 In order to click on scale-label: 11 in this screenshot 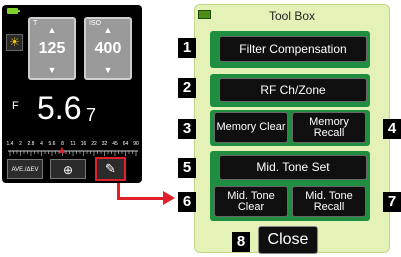, I will do `click(72, 144)`.